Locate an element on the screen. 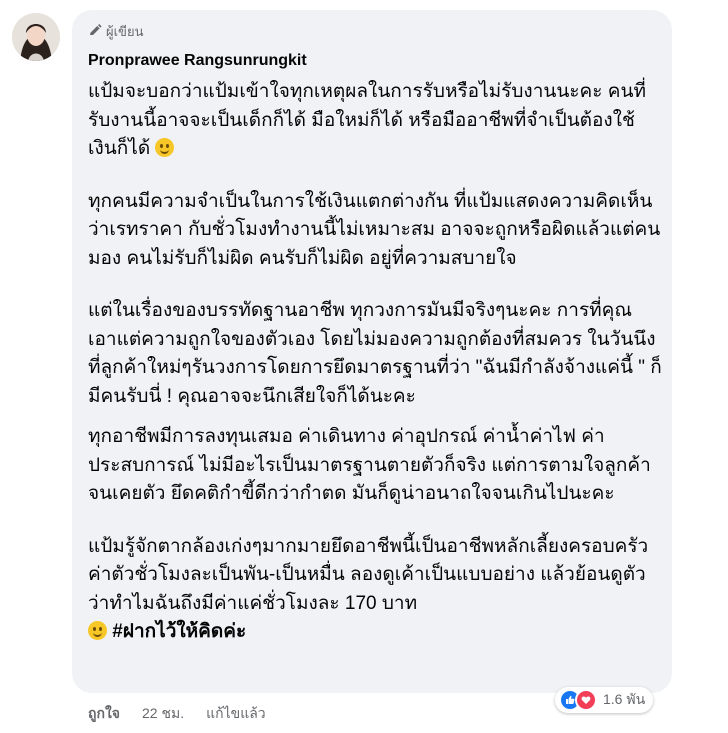  author-badge-label: ผู้เขียน is located at coordinates (125, 31).